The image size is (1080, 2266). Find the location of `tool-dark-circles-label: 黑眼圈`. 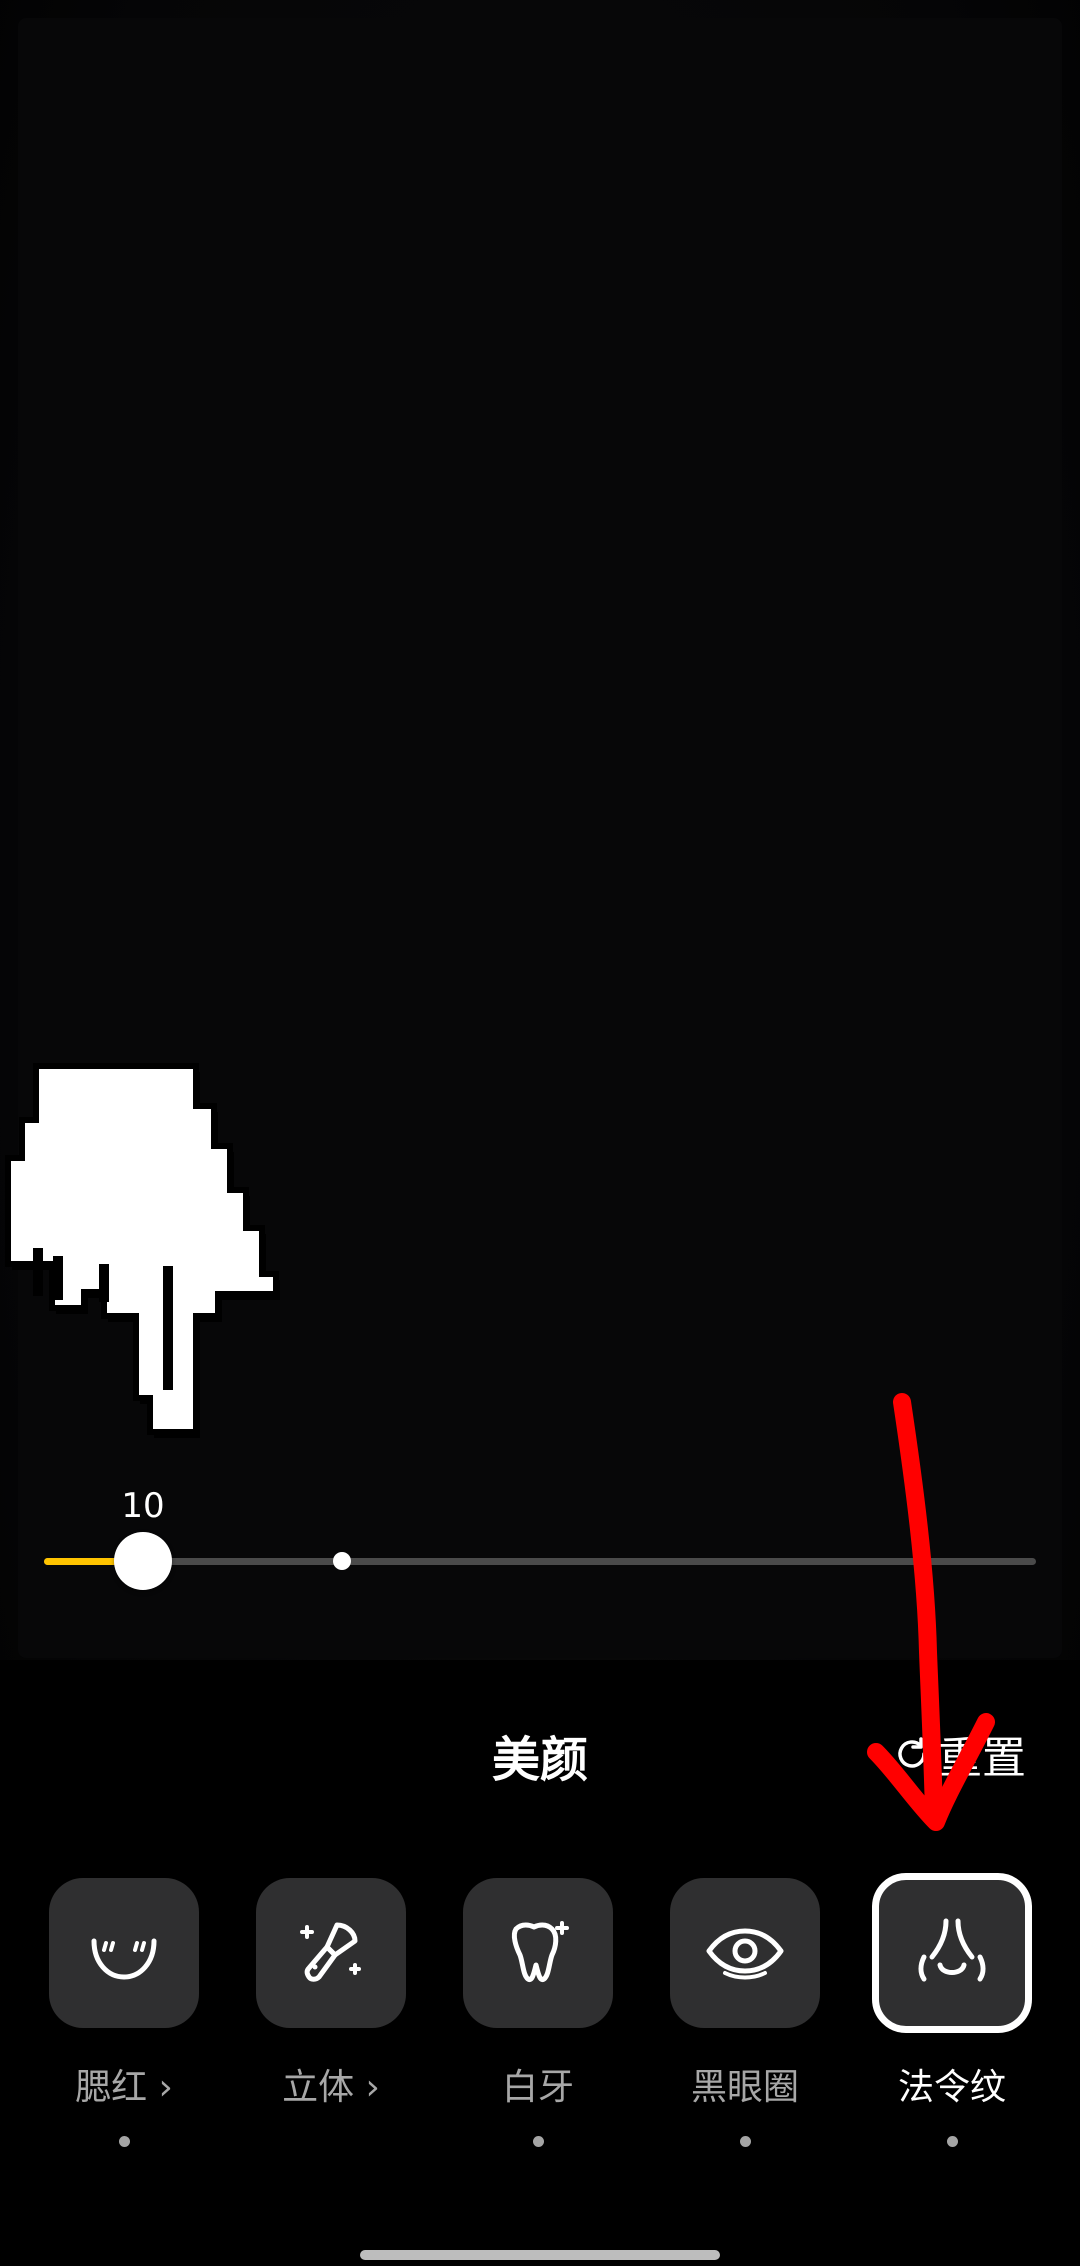

tool-dark-circles-label: 黑眼圈 is located at coordinates (744, 2087).